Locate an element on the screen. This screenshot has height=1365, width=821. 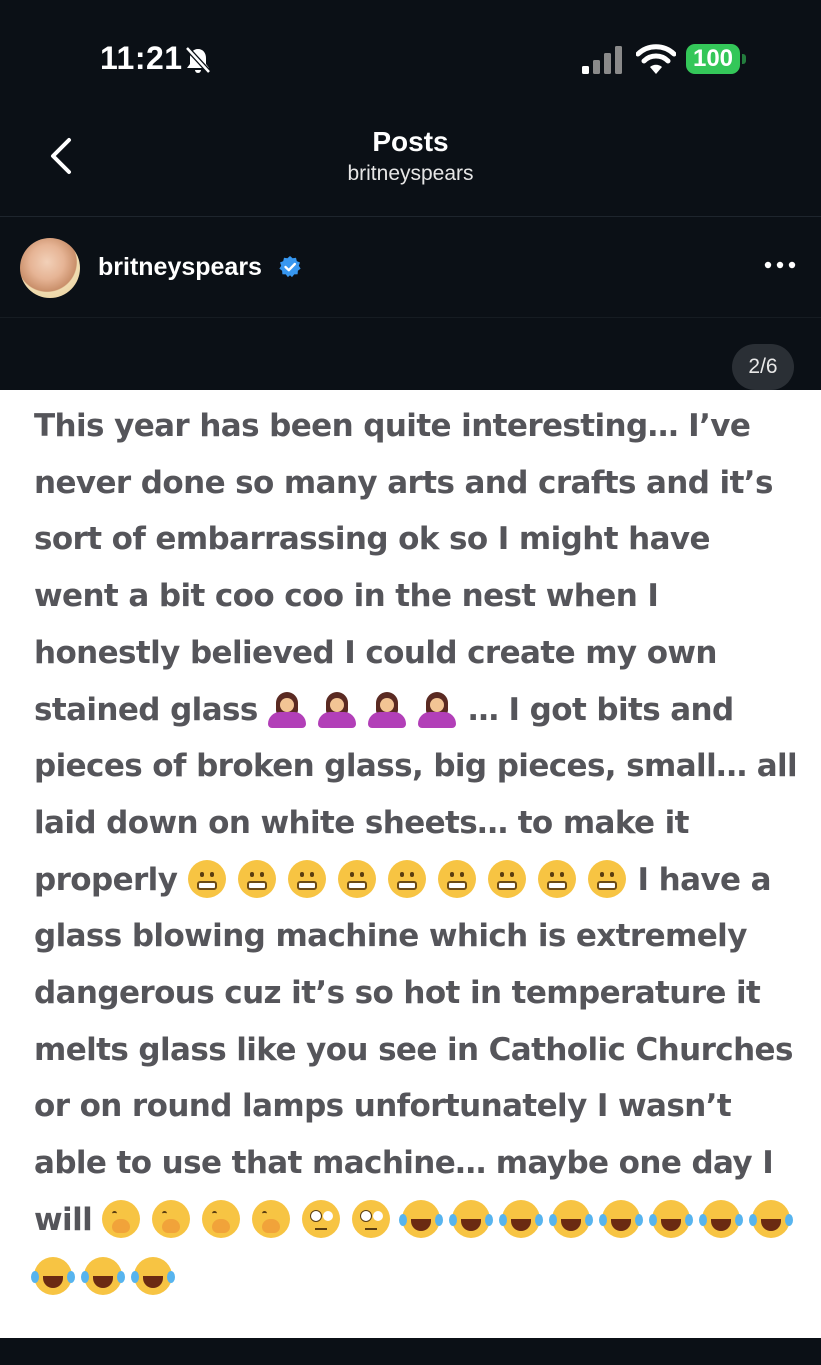
bell-slash-icon is located at coordinates (198, 60).